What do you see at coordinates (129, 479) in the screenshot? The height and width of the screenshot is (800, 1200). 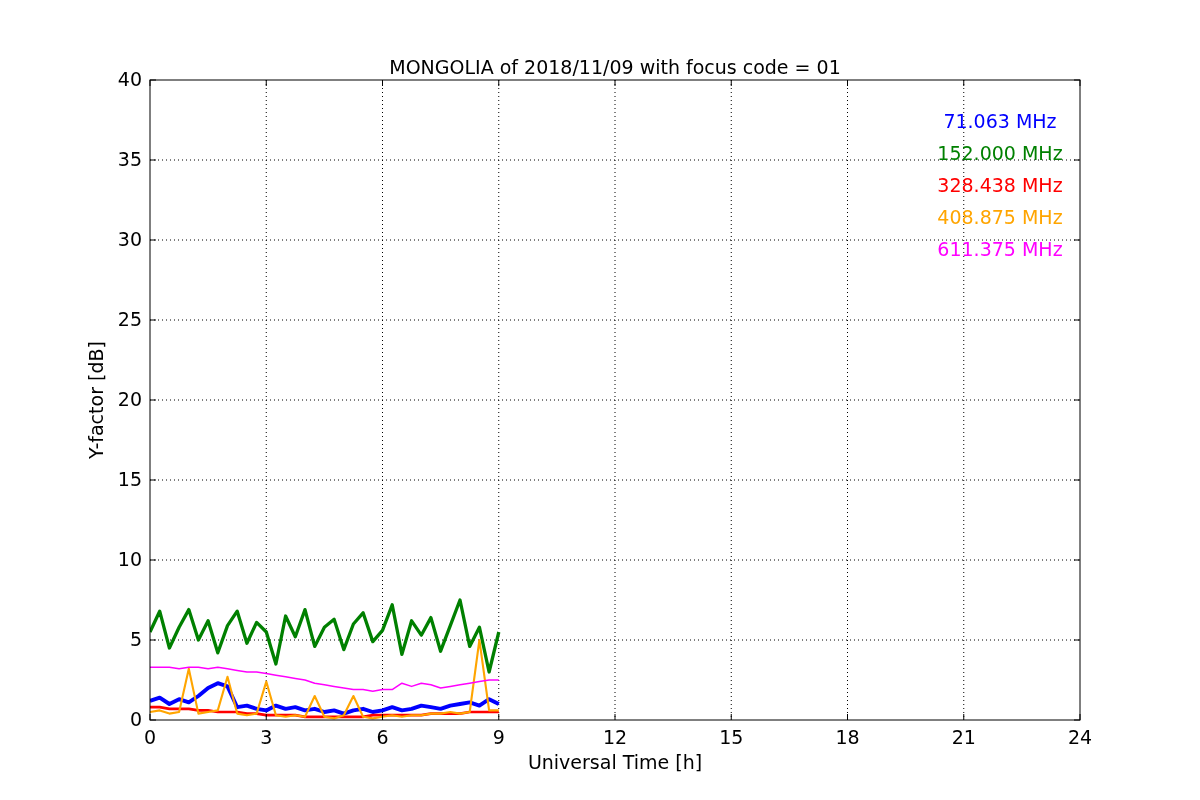 I see `y-tick-label: 15` at bounding box center [129, 479].